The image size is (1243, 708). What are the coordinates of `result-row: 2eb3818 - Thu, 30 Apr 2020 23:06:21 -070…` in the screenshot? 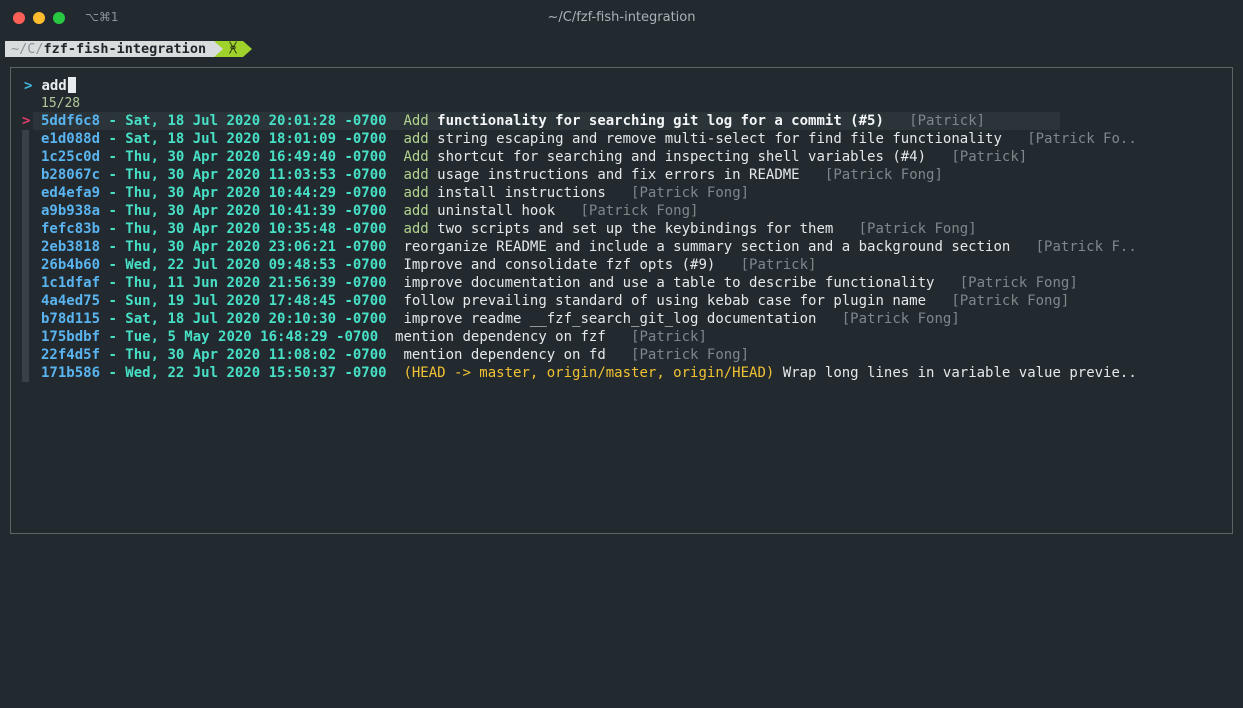 It's located at (622, 247).